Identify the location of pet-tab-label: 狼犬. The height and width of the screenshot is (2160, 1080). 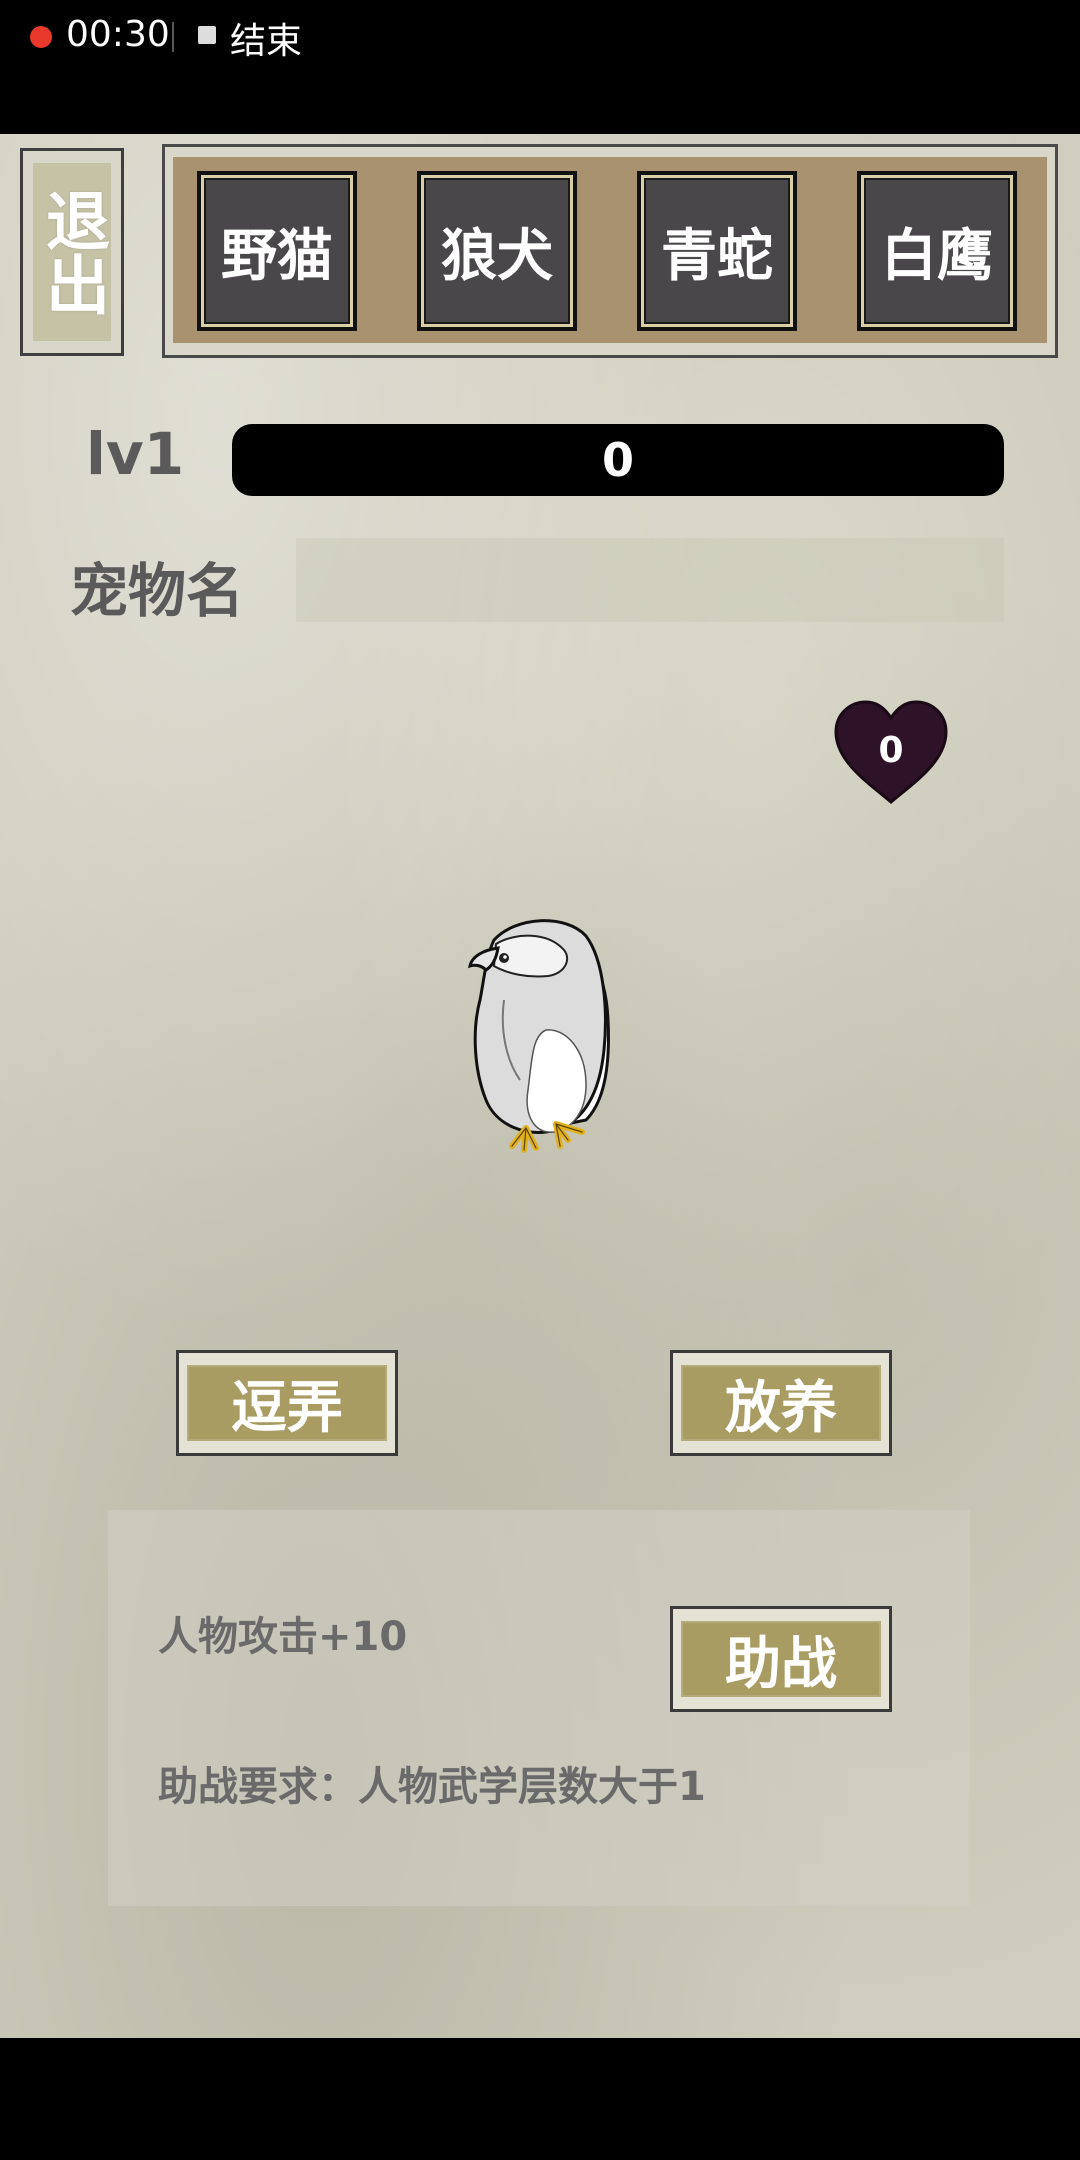
(497, 251).